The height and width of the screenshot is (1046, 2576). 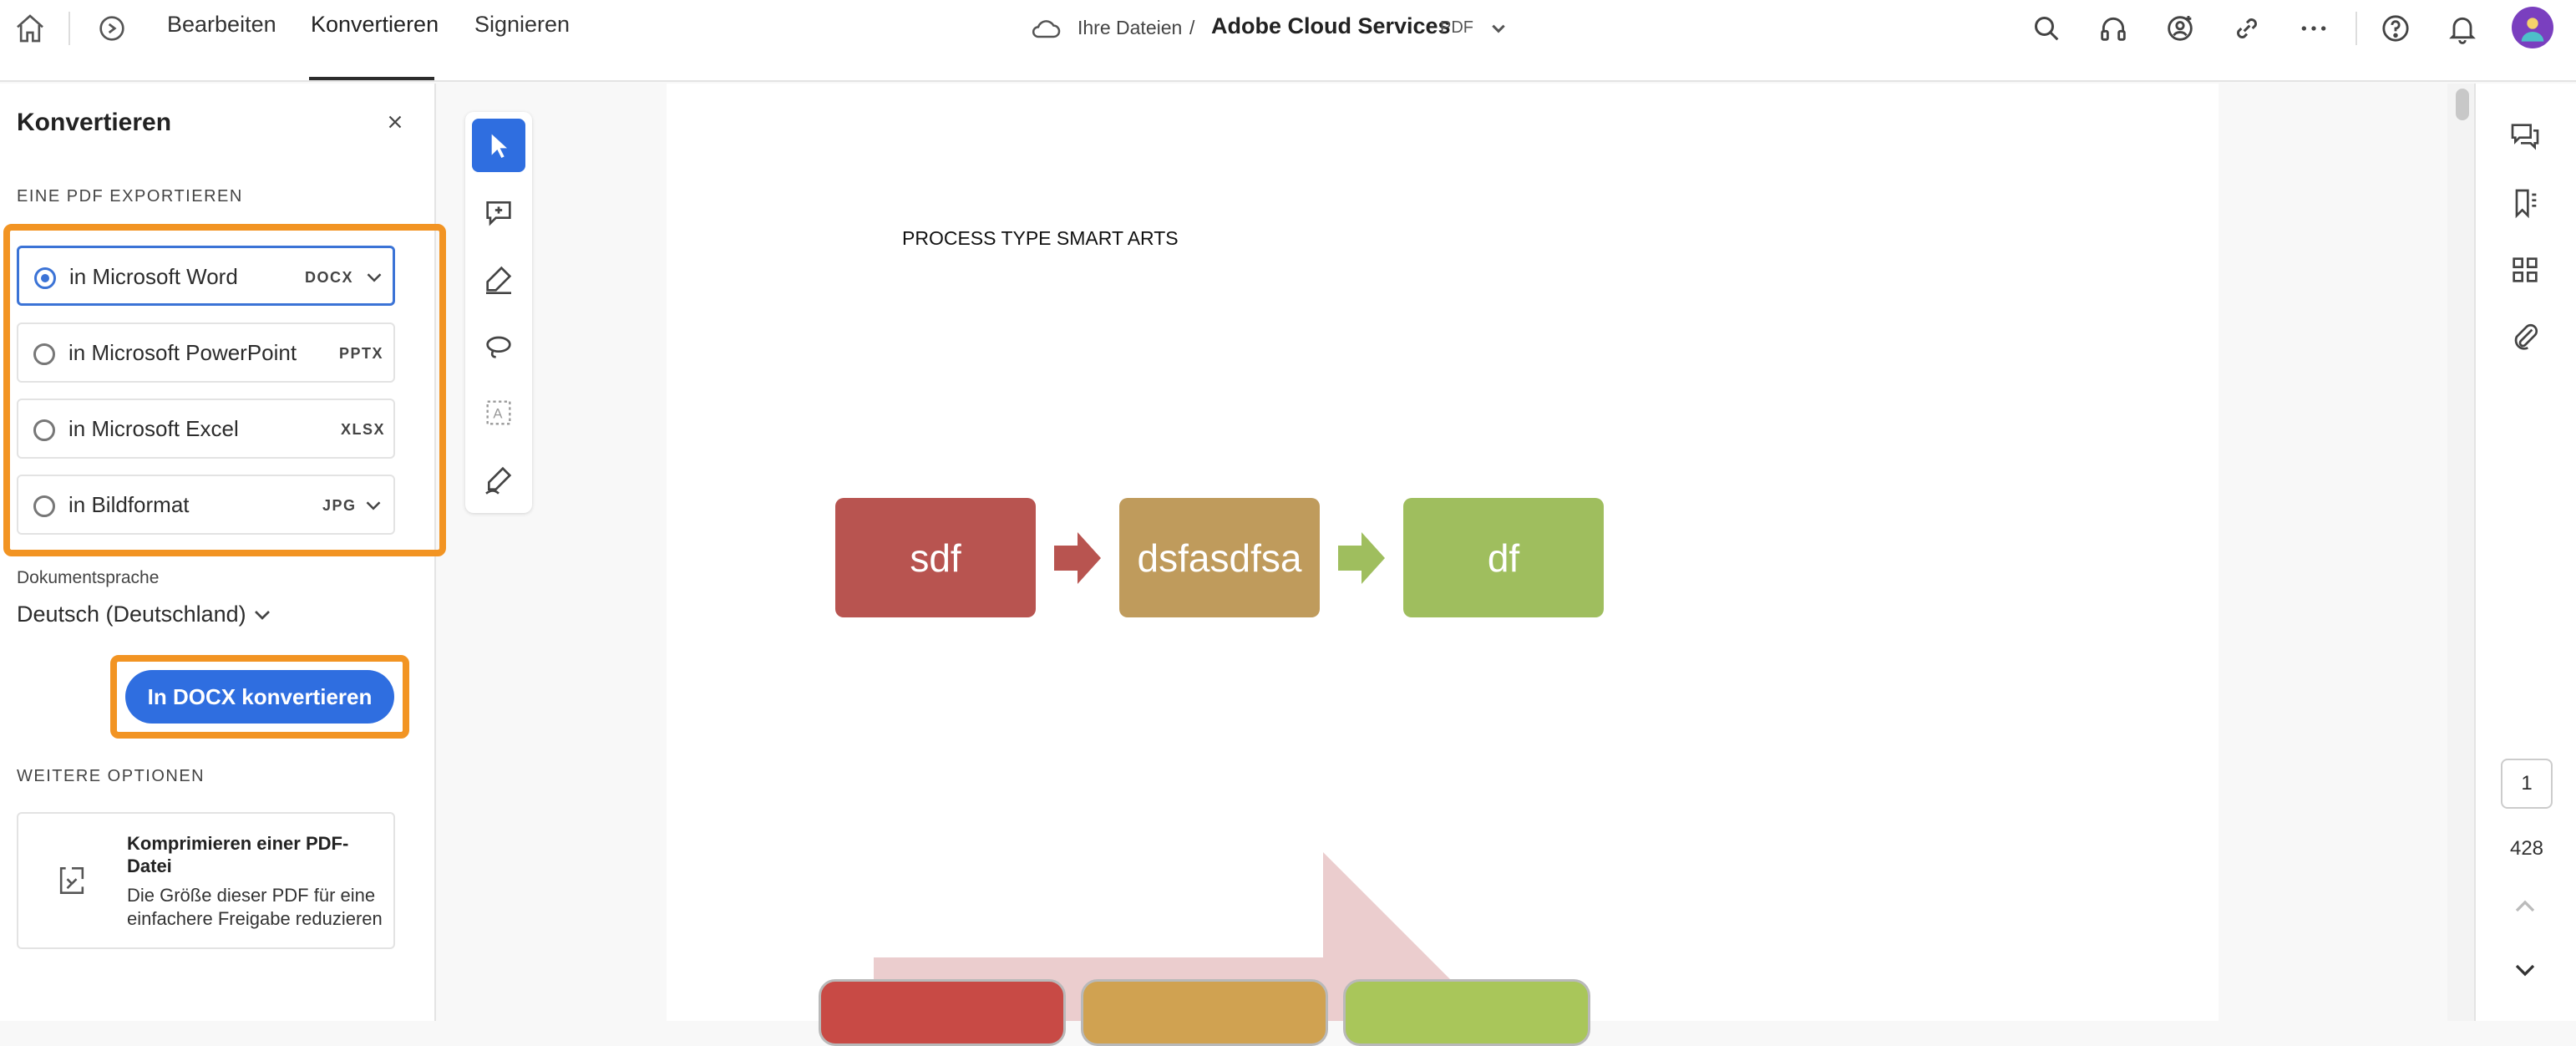 I want to click on add-comment-icon, so click(x=498, y=212).